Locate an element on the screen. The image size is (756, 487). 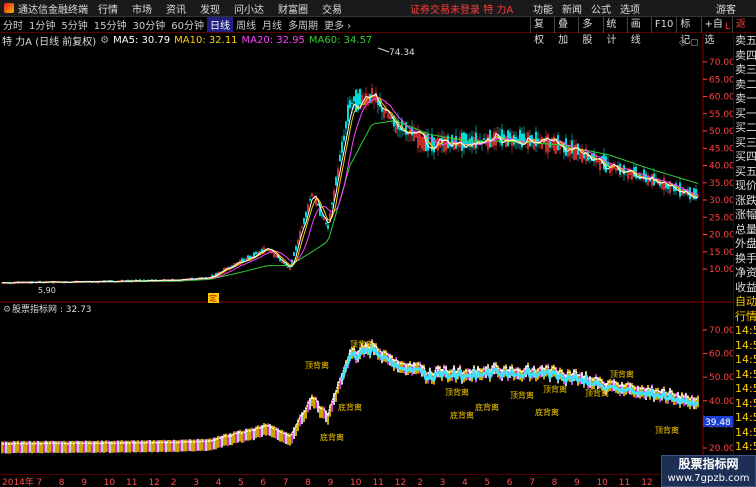
time-axis-label: 11 is located at coordinates (131, 482).